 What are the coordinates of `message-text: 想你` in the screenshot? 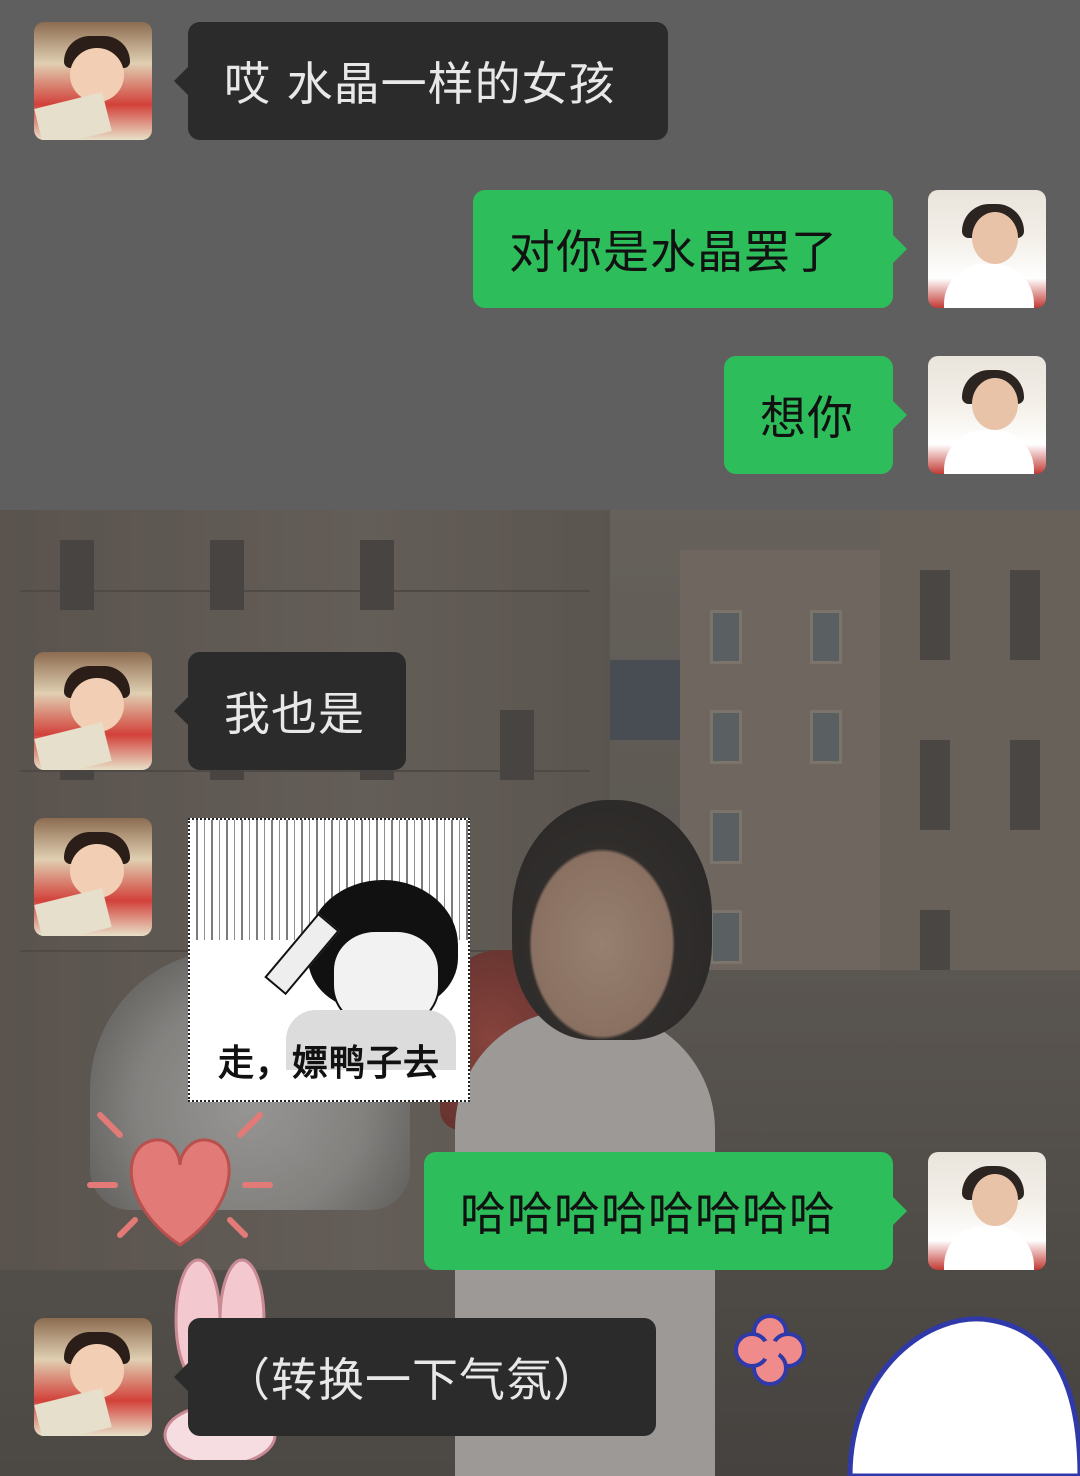 It's located at (807, 418).